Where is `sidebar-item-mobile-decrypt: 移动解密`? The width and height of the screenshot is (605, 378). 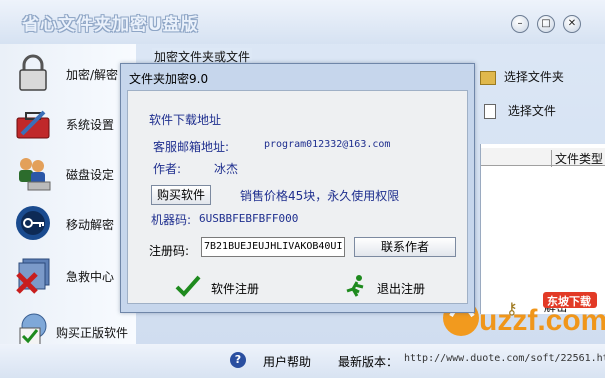 sidebar-item-mobile-decrypt: 移动解密 is located at coordinates (73, 224).